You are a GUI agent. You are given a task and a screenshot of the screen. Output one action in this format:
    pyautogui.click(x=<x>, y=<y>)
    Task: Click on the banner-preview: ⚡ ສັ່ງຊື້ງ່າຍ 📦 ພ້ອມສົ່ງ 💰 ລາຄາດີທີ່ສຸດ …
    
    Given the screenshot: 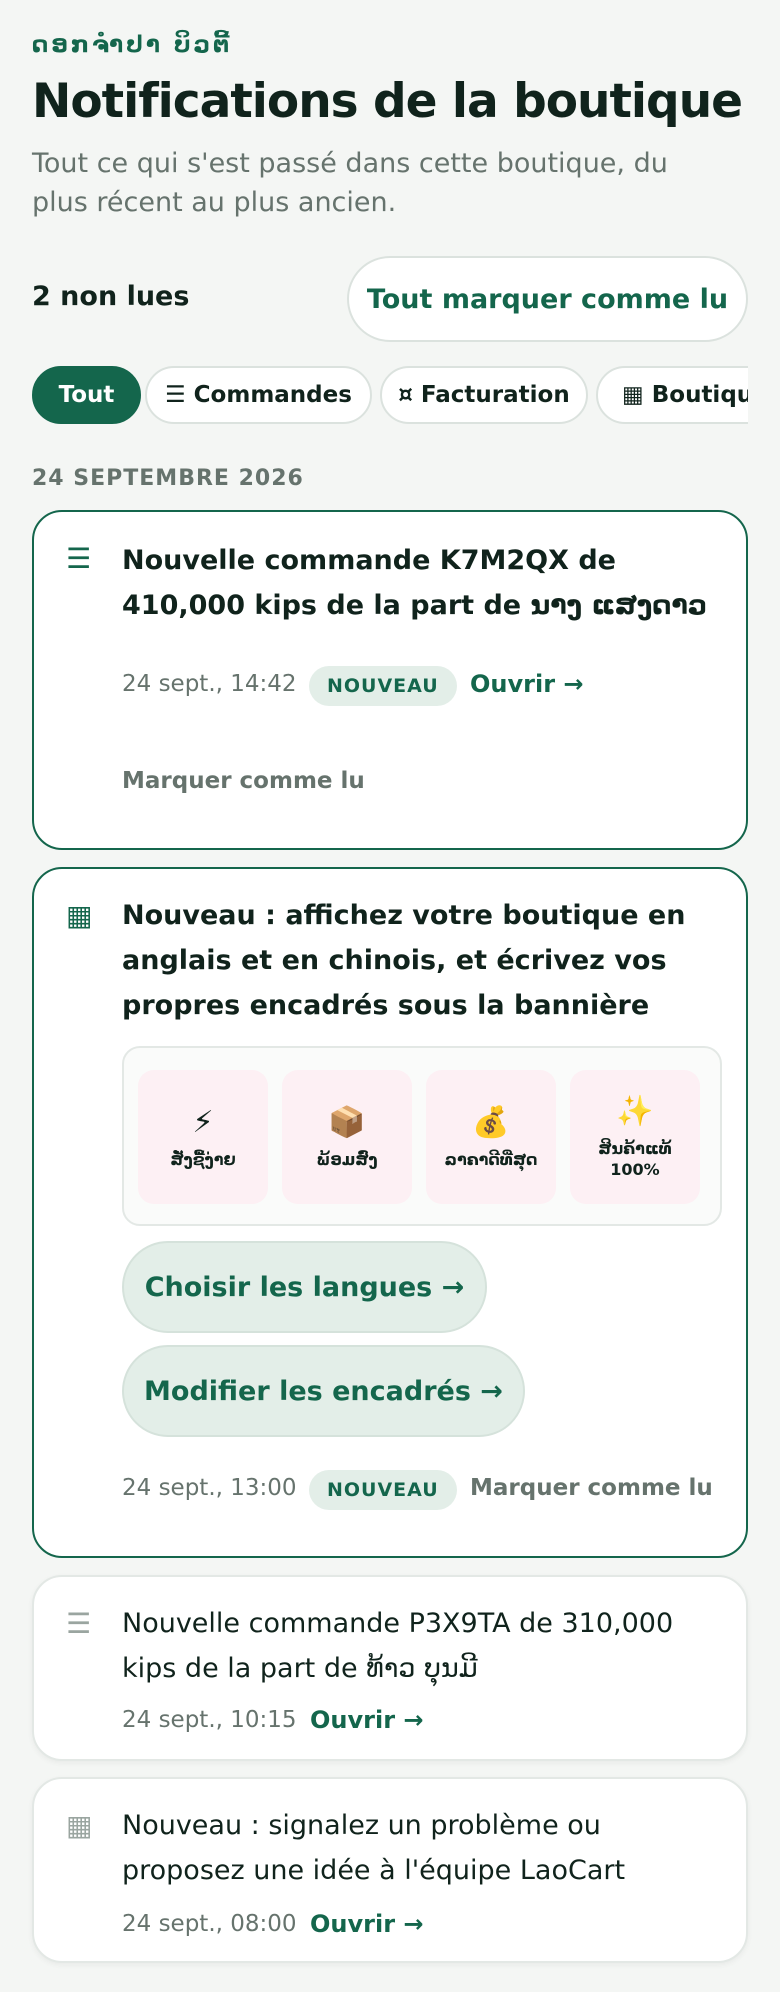 What is the action you would take?
    pyautogui.click(x=422, y=1136)
    